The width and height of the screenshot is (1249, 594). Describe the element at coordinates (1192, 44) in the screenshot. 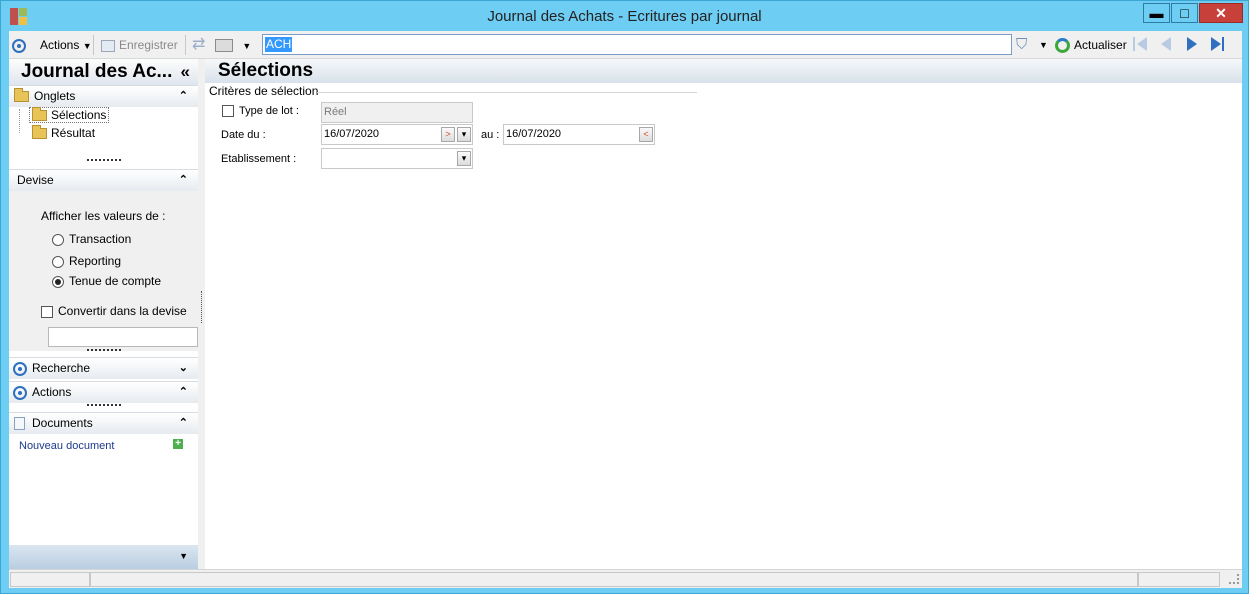

I see `next-record-icon` at that location.